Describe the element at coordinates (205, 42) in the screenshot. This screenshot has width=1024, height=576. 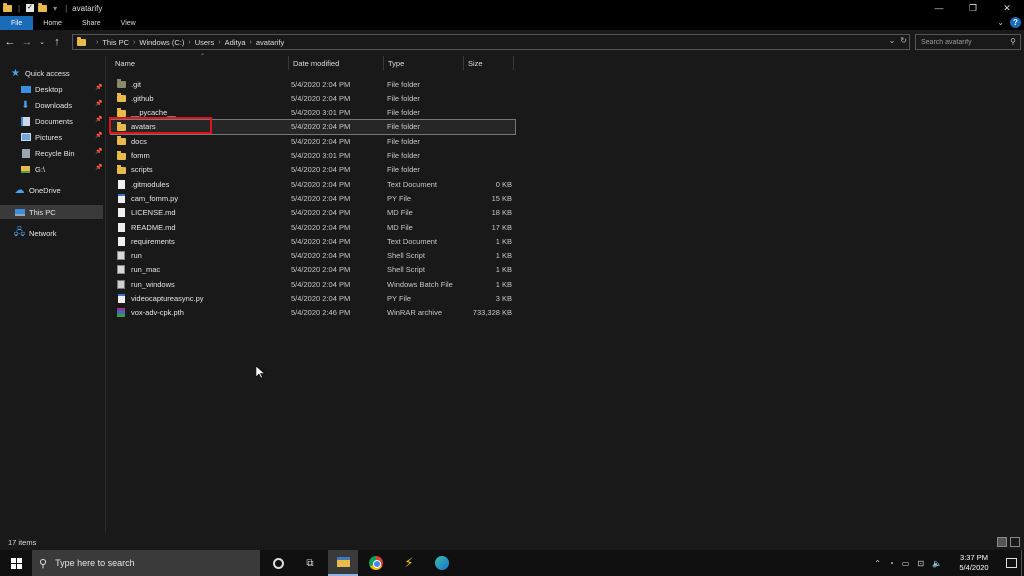
I see `breadcrumb-users: Users` at that location.